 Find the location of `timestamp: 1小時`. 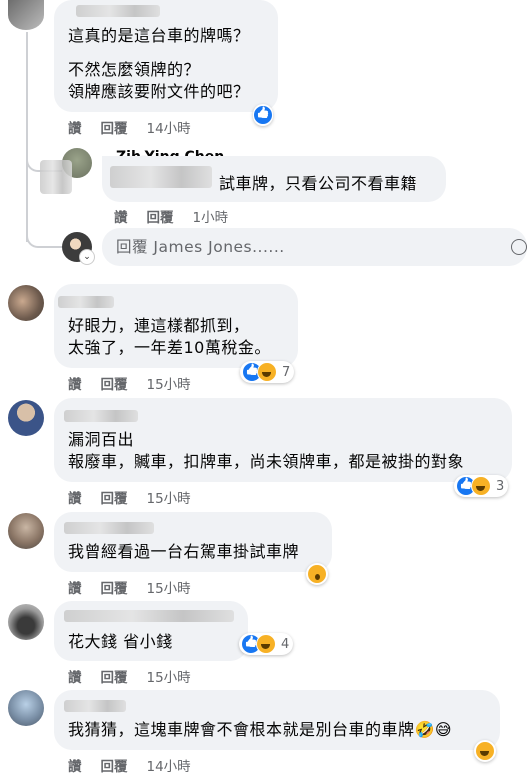

timestamp: 1小時 is located at coordinates (211, 218).